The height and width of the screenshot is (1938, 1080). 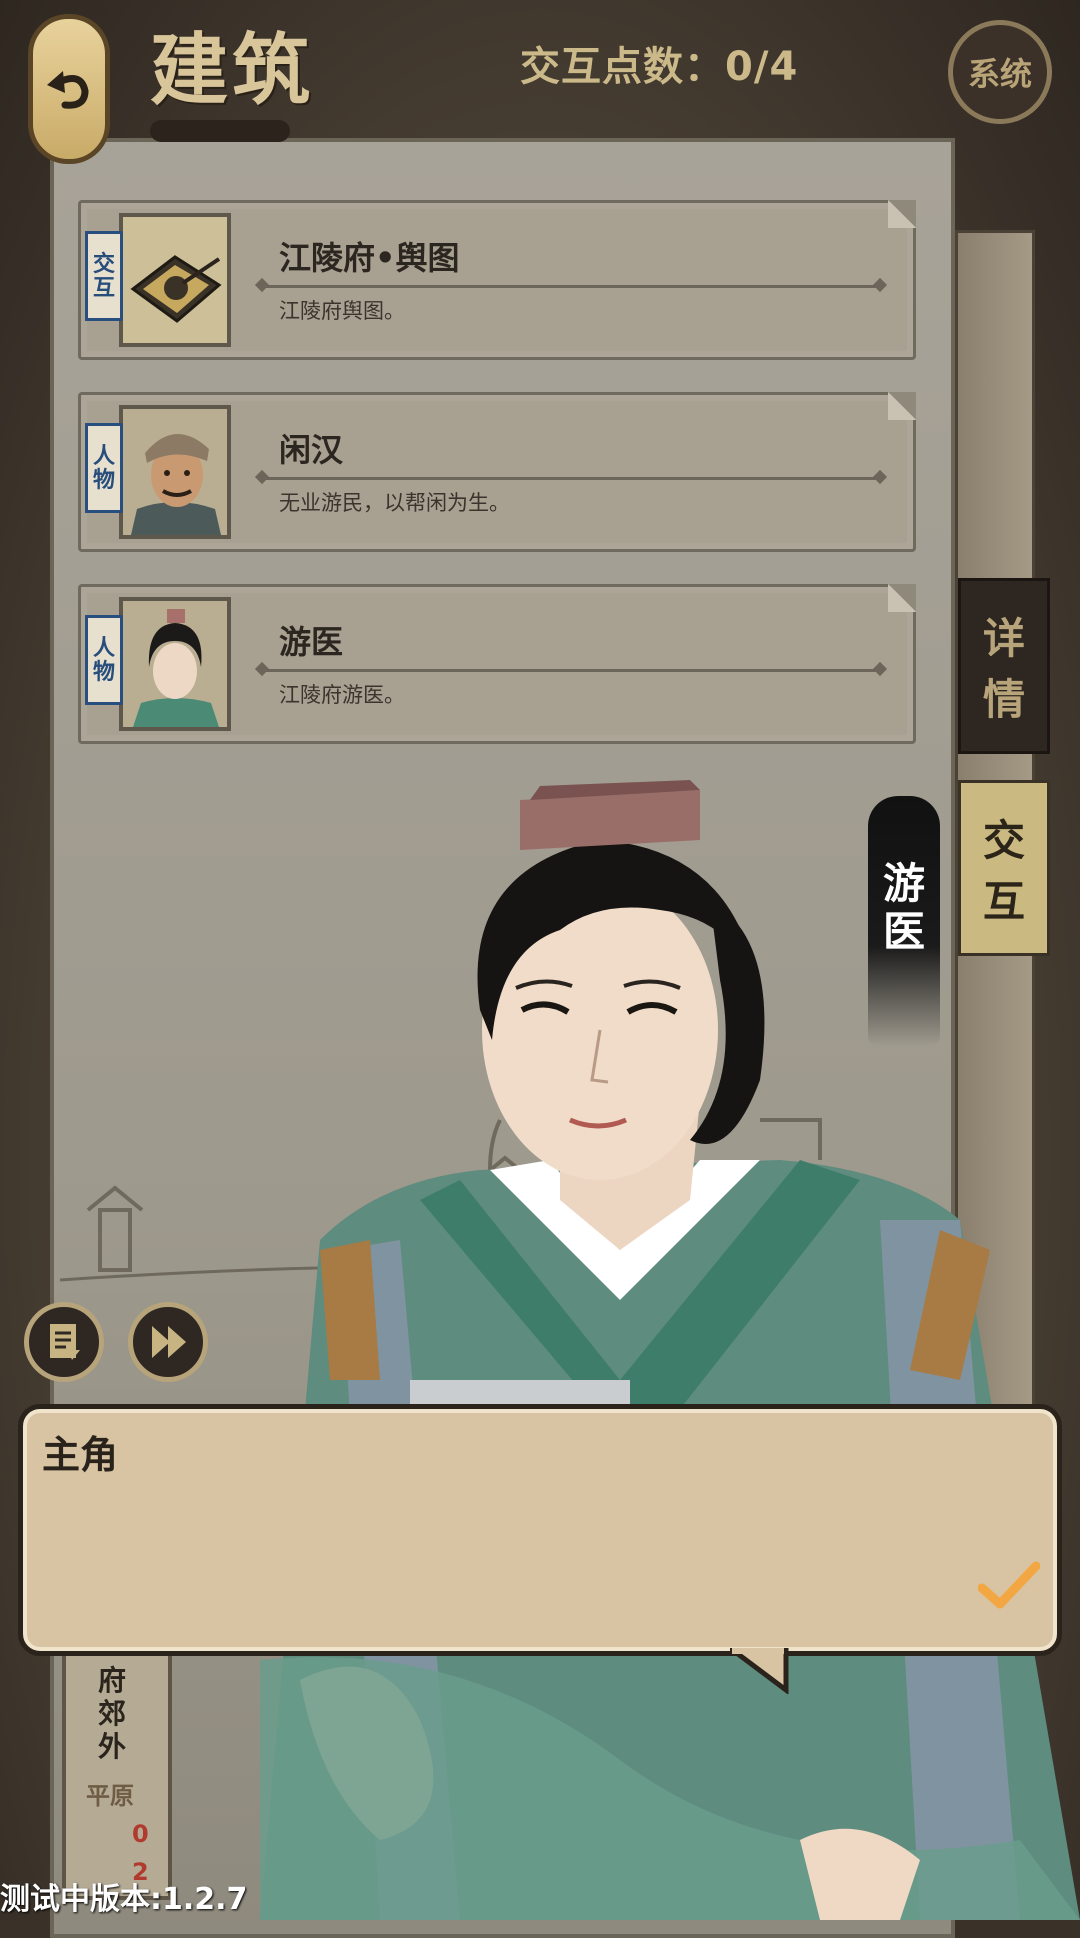 I want to click on speaker-name: 主角, so click(x=80, y=1455).